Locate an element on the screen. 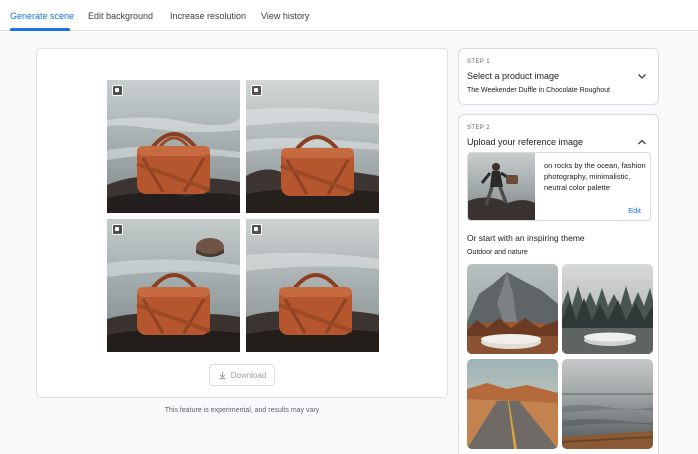 The image size is (698, 454). download-button: Download is located at coordinates (242, 375).